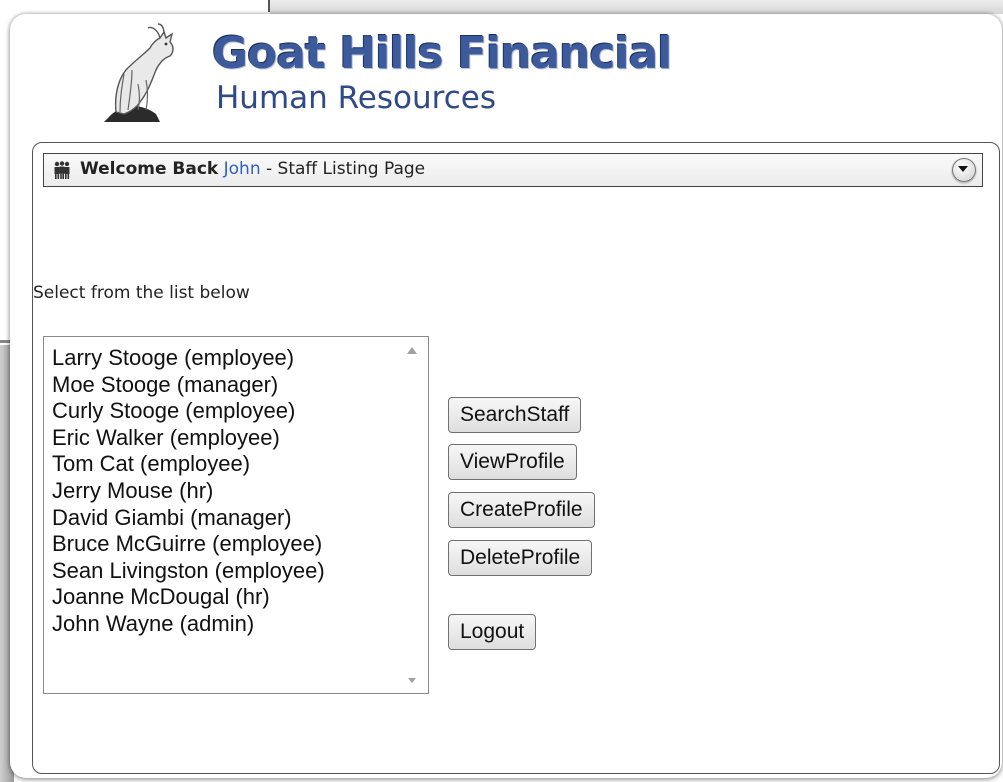 The height and width of the screenshot is (782, 1003). I want to click on goat-icon, so click(139, 72).